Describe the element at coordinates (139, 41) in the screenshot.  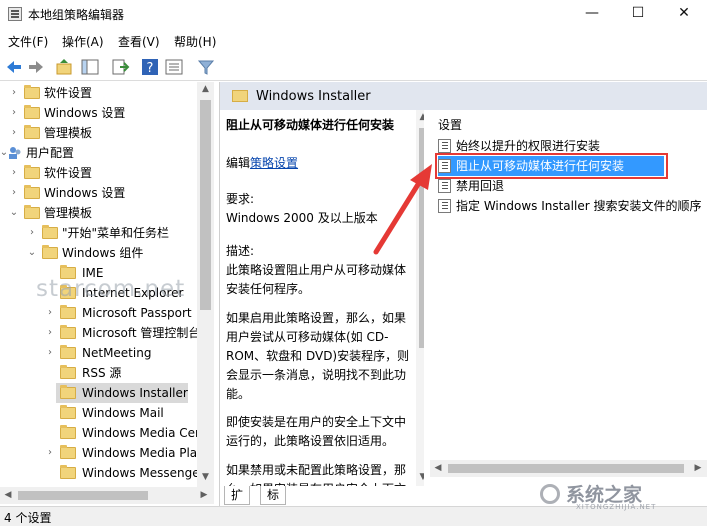
I see `menu-view: 查看(V)` at that location.